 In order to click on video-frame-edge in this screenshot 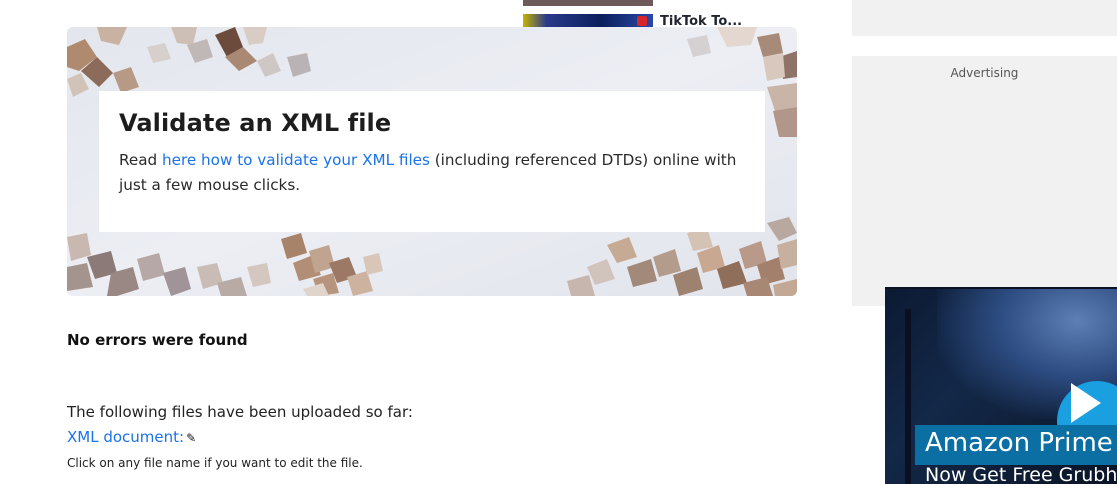, I will do `click(908, 396)`.